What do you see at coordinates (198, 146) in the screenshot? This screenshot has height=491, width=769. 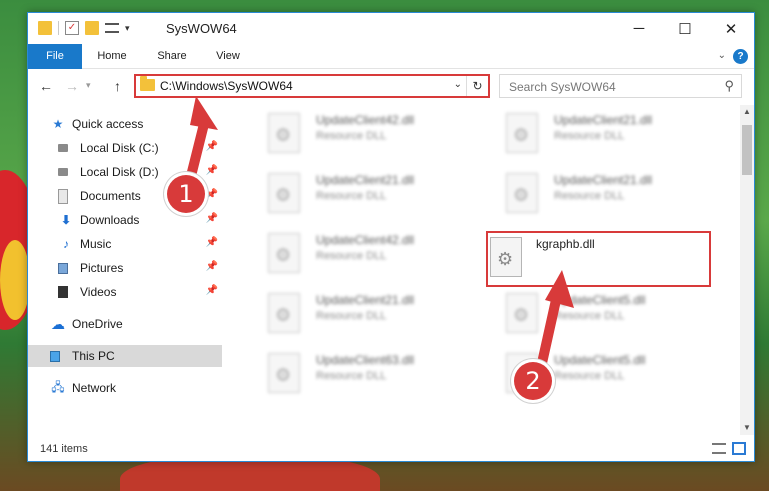 I see `arrow-1-shaft` at bounding box center [198, 146].